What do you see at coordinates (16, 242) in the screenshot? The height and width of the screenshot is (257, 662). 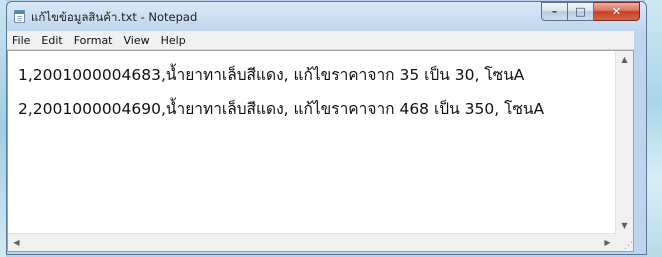 I see `scroll-left-icon: ◀` at bounding box center [16, 242].